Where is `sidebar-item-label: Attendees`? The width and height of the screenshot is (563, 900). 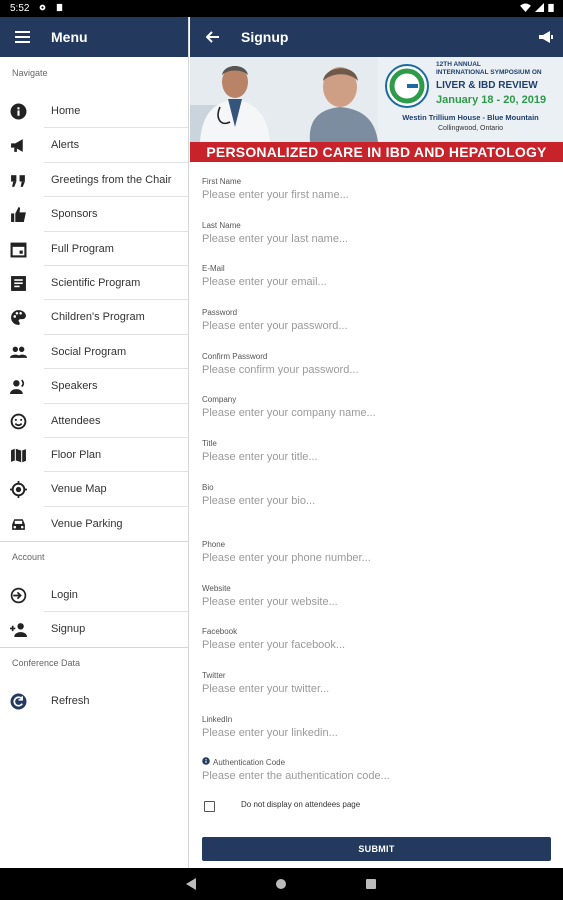
sidebar-item-label: Attendees is located at coordinates (76, 420).